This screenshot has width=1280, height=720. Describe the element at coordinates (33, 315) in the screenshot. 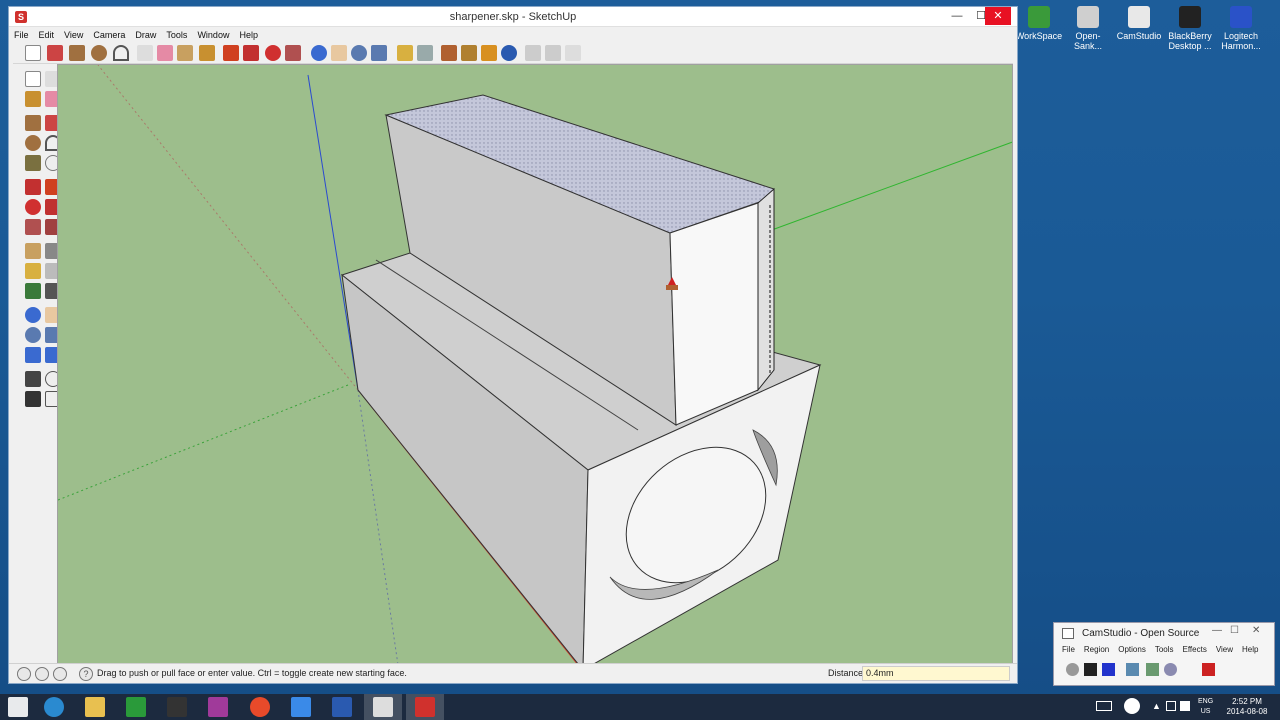

I see `orbit-palette-icon` at that location.